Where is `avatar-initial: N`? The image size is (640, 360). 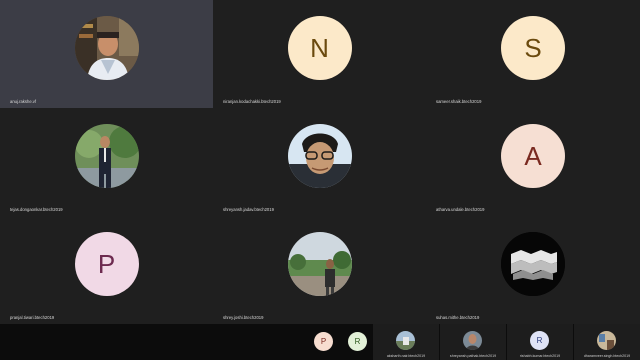
avatar-initial: N is located at coordinates (319, 48).